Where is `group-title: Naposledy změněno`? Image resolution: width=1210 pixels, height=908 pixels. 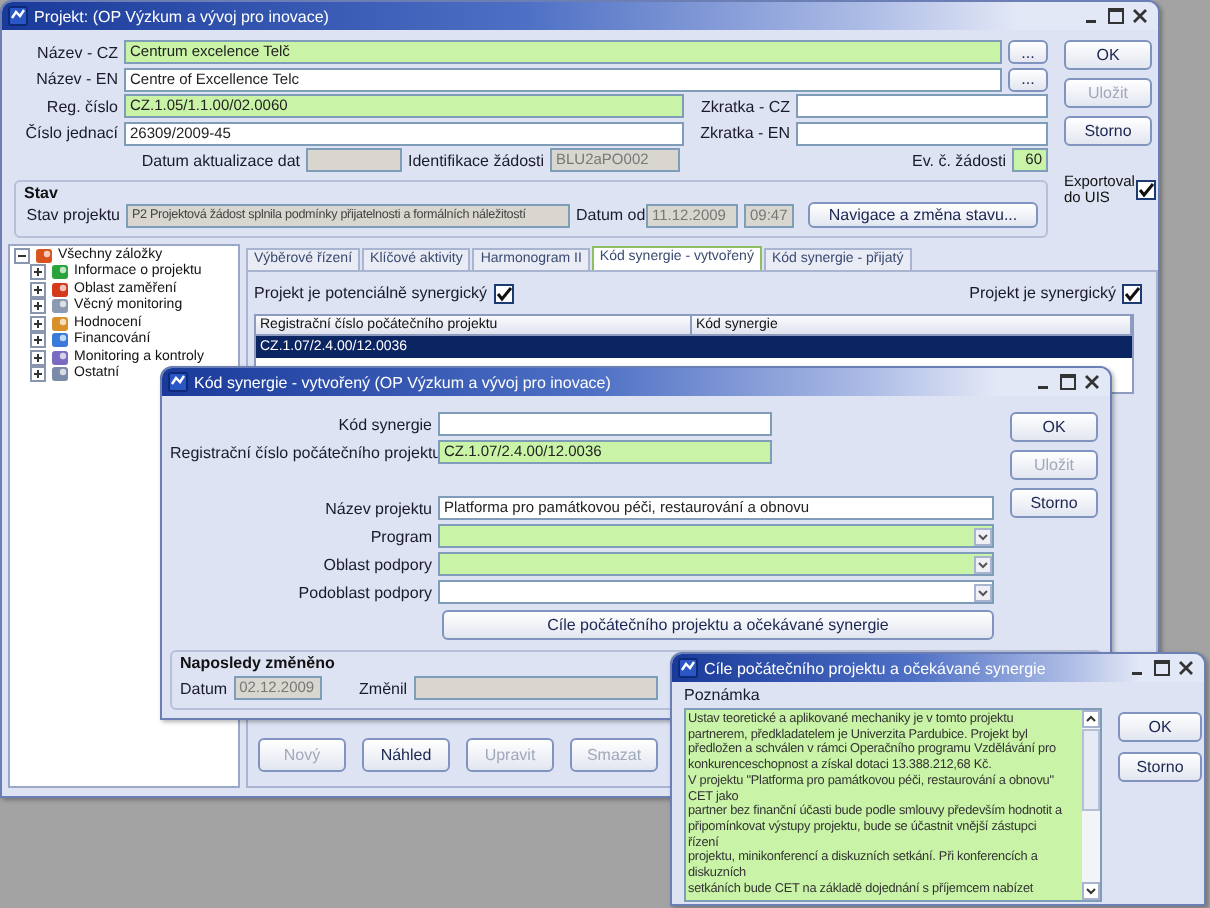 group-title: Naposledy změněno is located at coordinates (257, 663).